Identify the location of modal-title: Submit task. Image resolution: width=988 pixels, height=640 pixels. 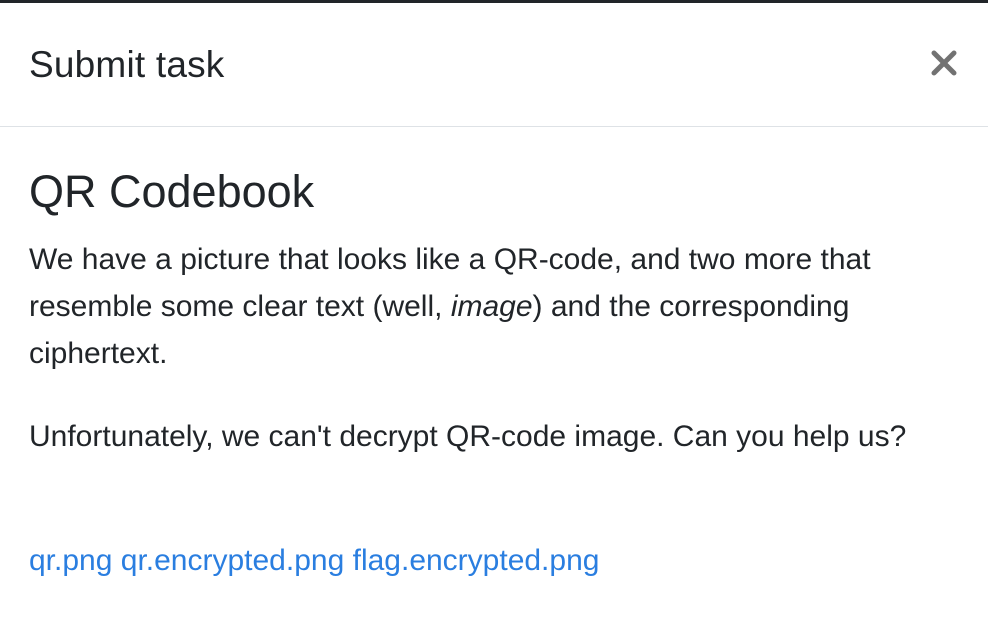
(127, 64).